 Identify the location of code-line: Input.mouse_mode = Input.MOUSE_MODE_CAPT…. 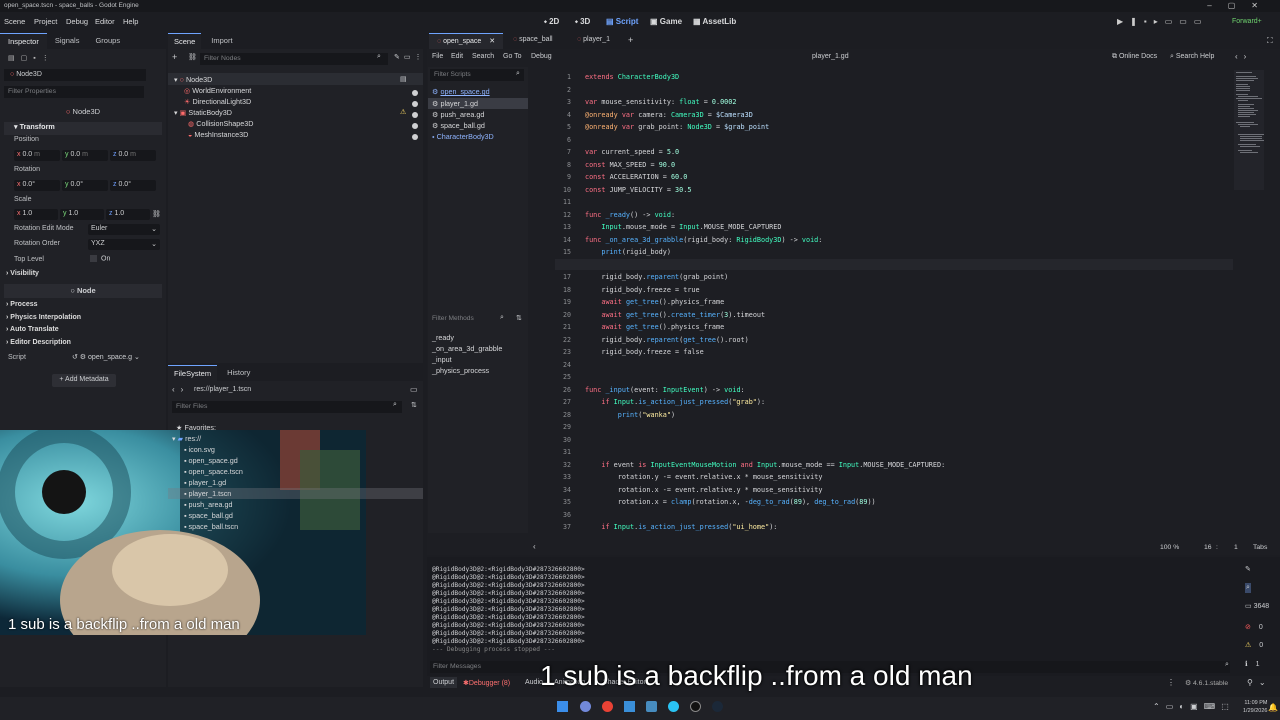
(683, 227).